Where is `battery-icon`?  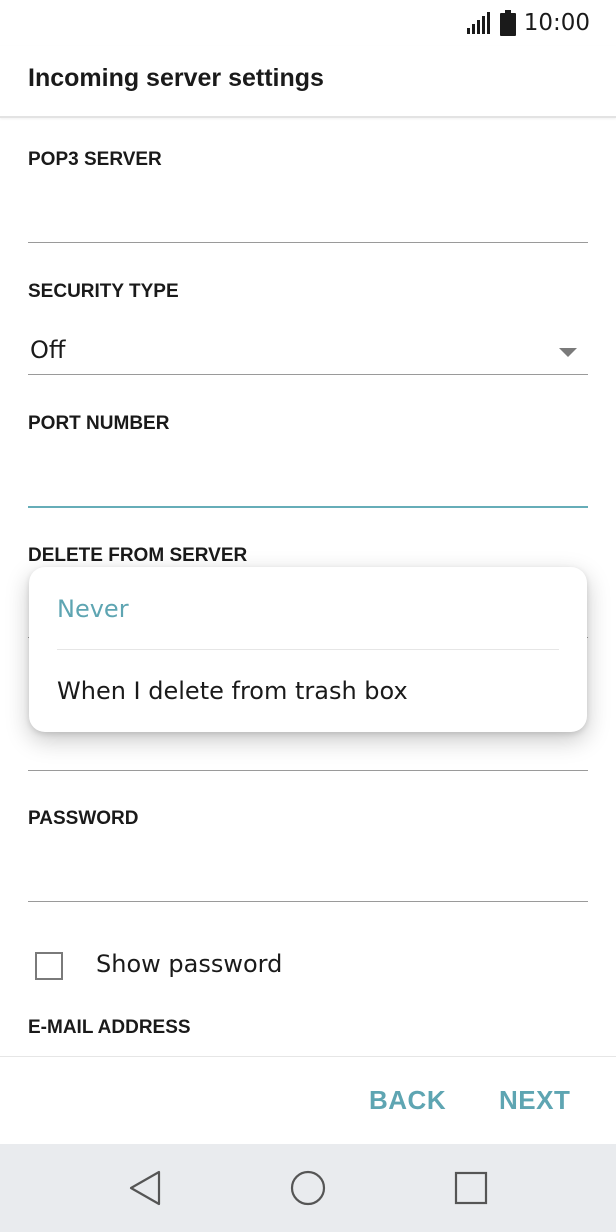
battery-icon is located at coordinates (507, 23).